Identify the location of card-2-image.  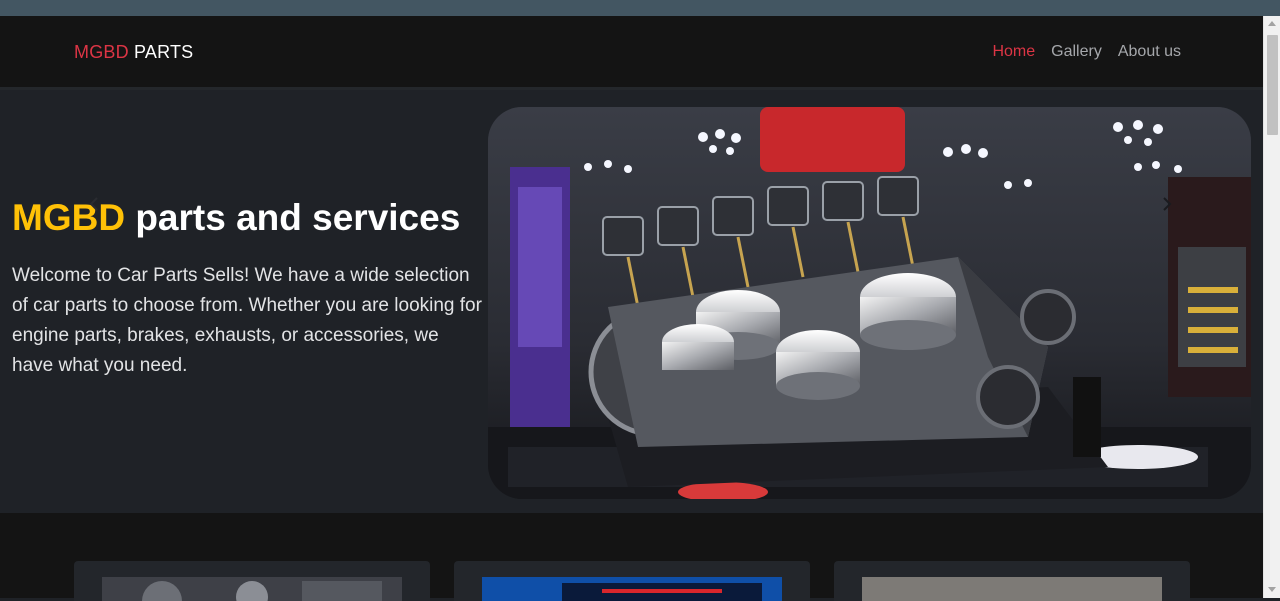
(632, 589).